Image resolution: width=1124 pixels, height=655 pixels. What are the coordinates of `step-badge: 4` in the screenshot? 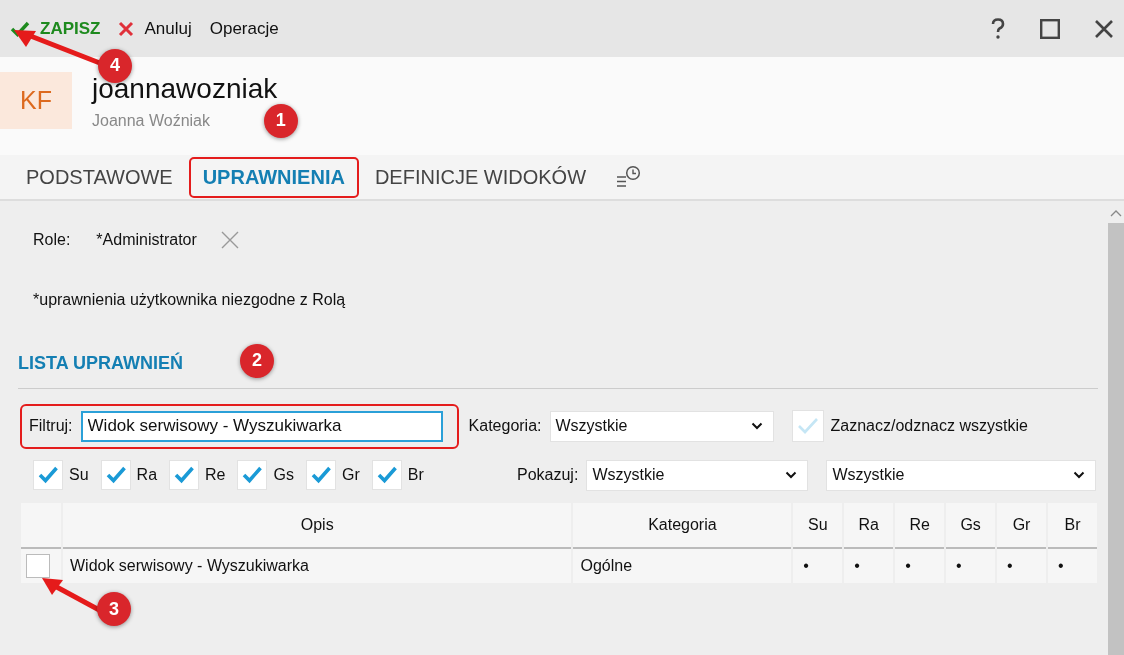 It's located at (115, 65).